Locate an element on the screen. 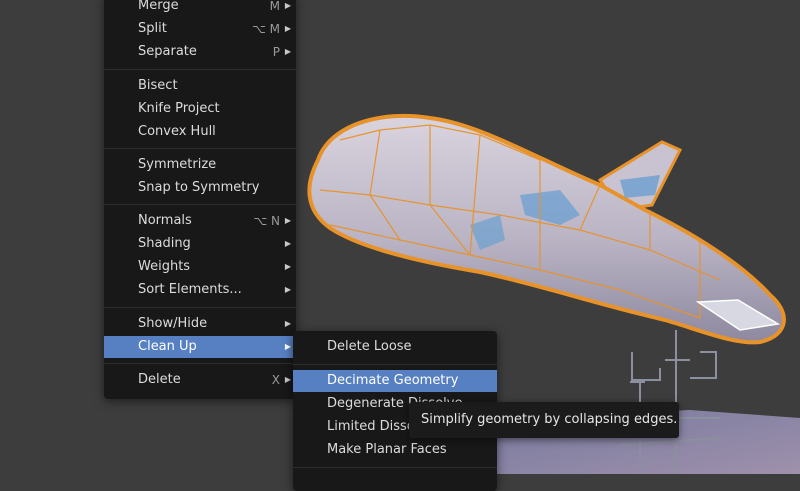 This screenshot has height=491, width=800. menu-item-label: Clean Up is located at coordinates (167, 346).